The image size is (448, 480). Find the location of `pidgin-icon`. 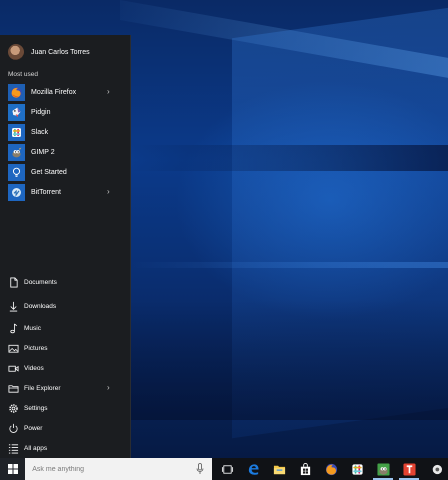

pidgin-icon is located at coordinates (16, 112).